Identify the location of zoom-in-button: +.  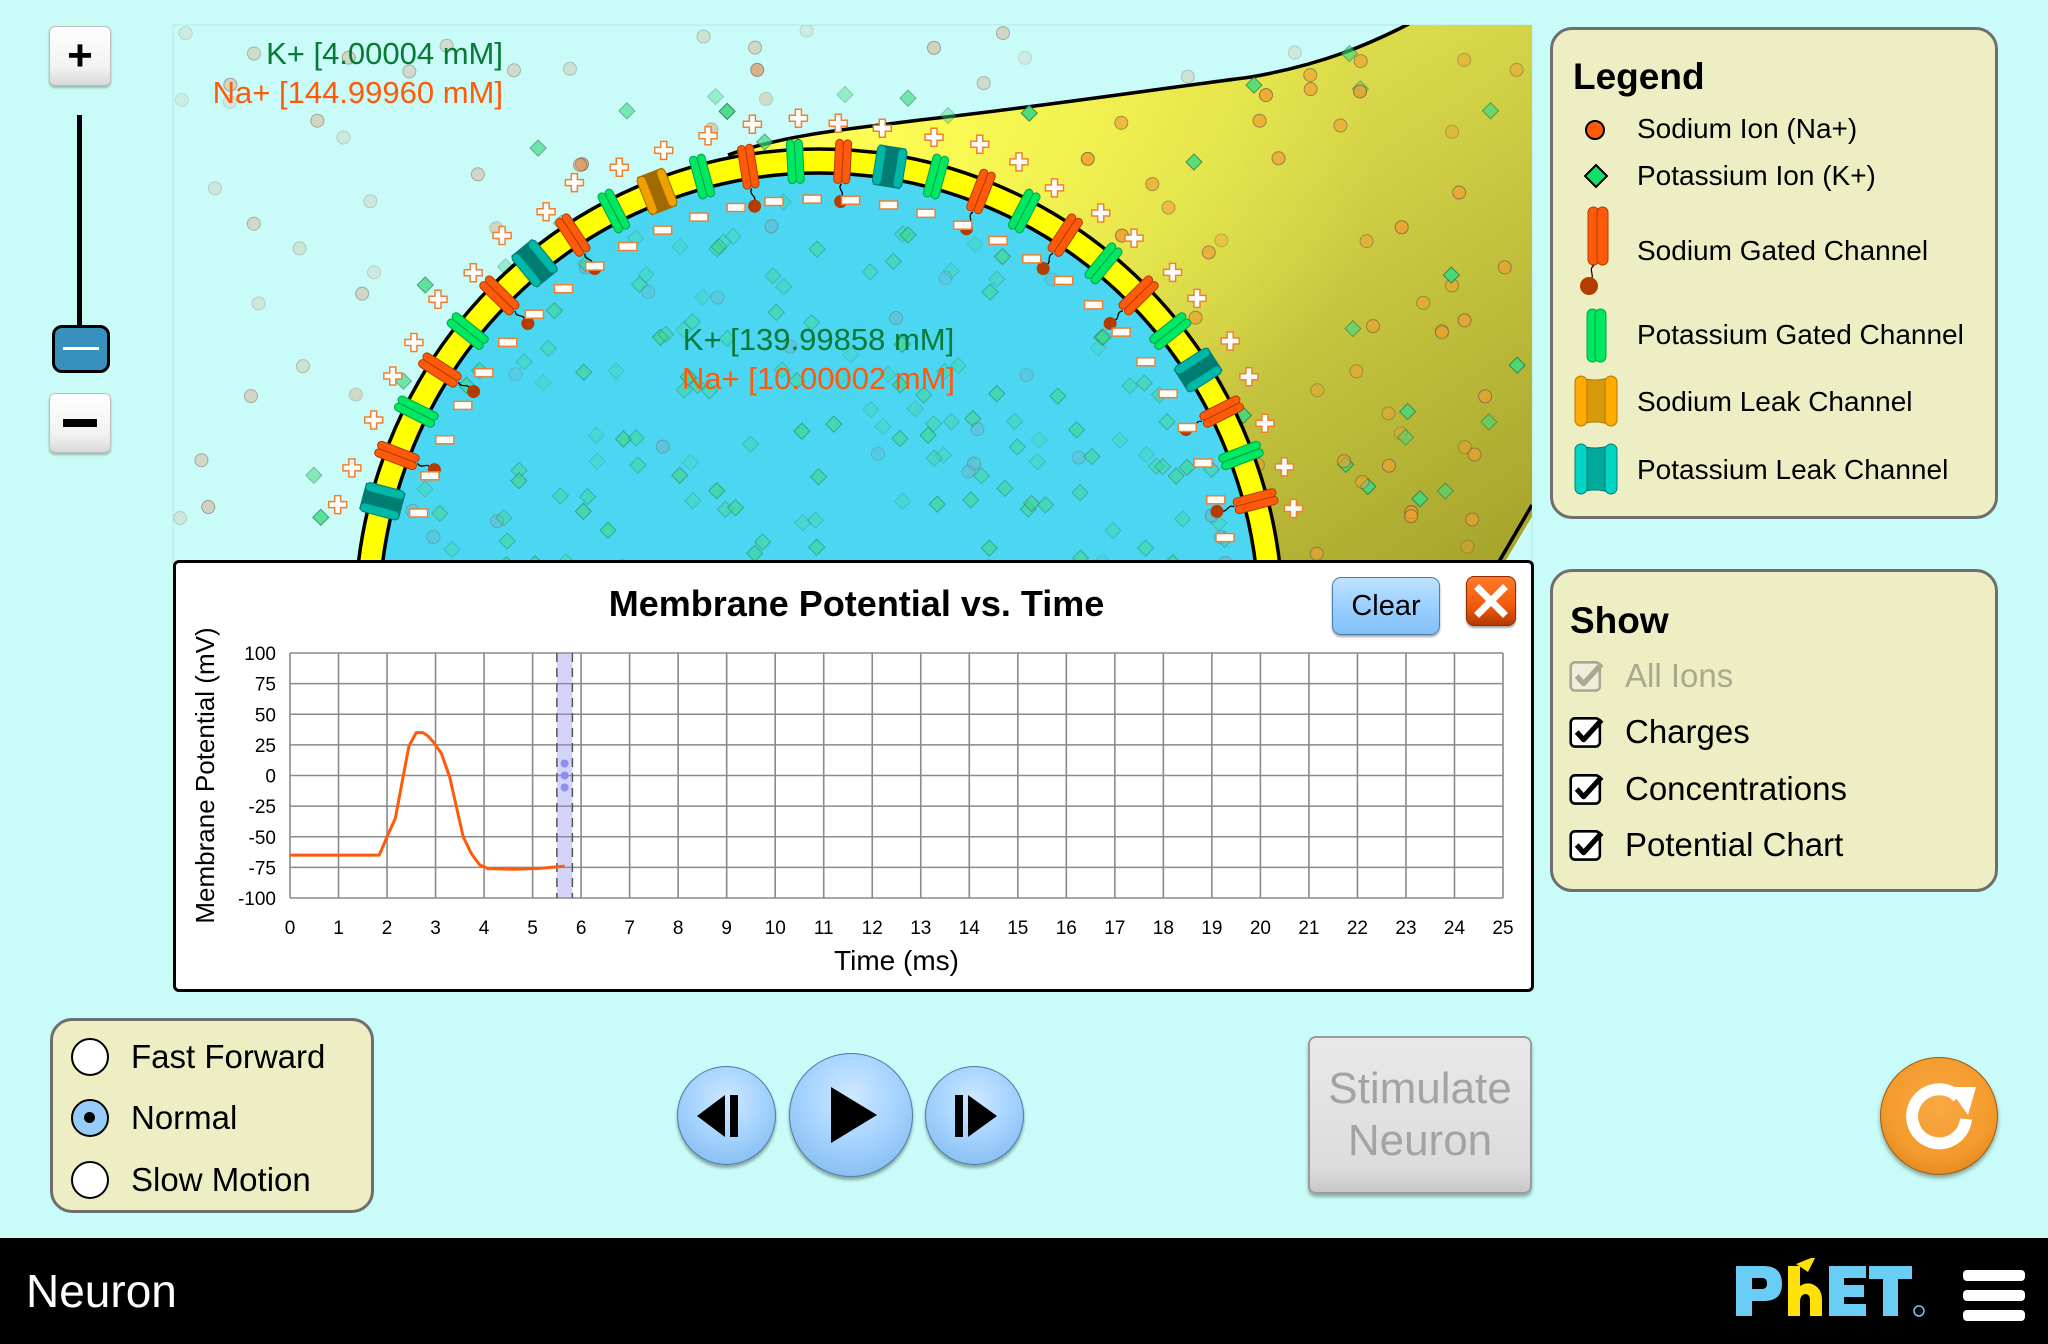
(80, 56).